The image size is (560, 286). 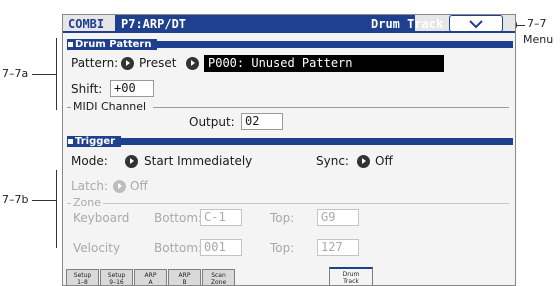 I want to click on keyboard-top-label: Top:, so click(x=282, y=218).